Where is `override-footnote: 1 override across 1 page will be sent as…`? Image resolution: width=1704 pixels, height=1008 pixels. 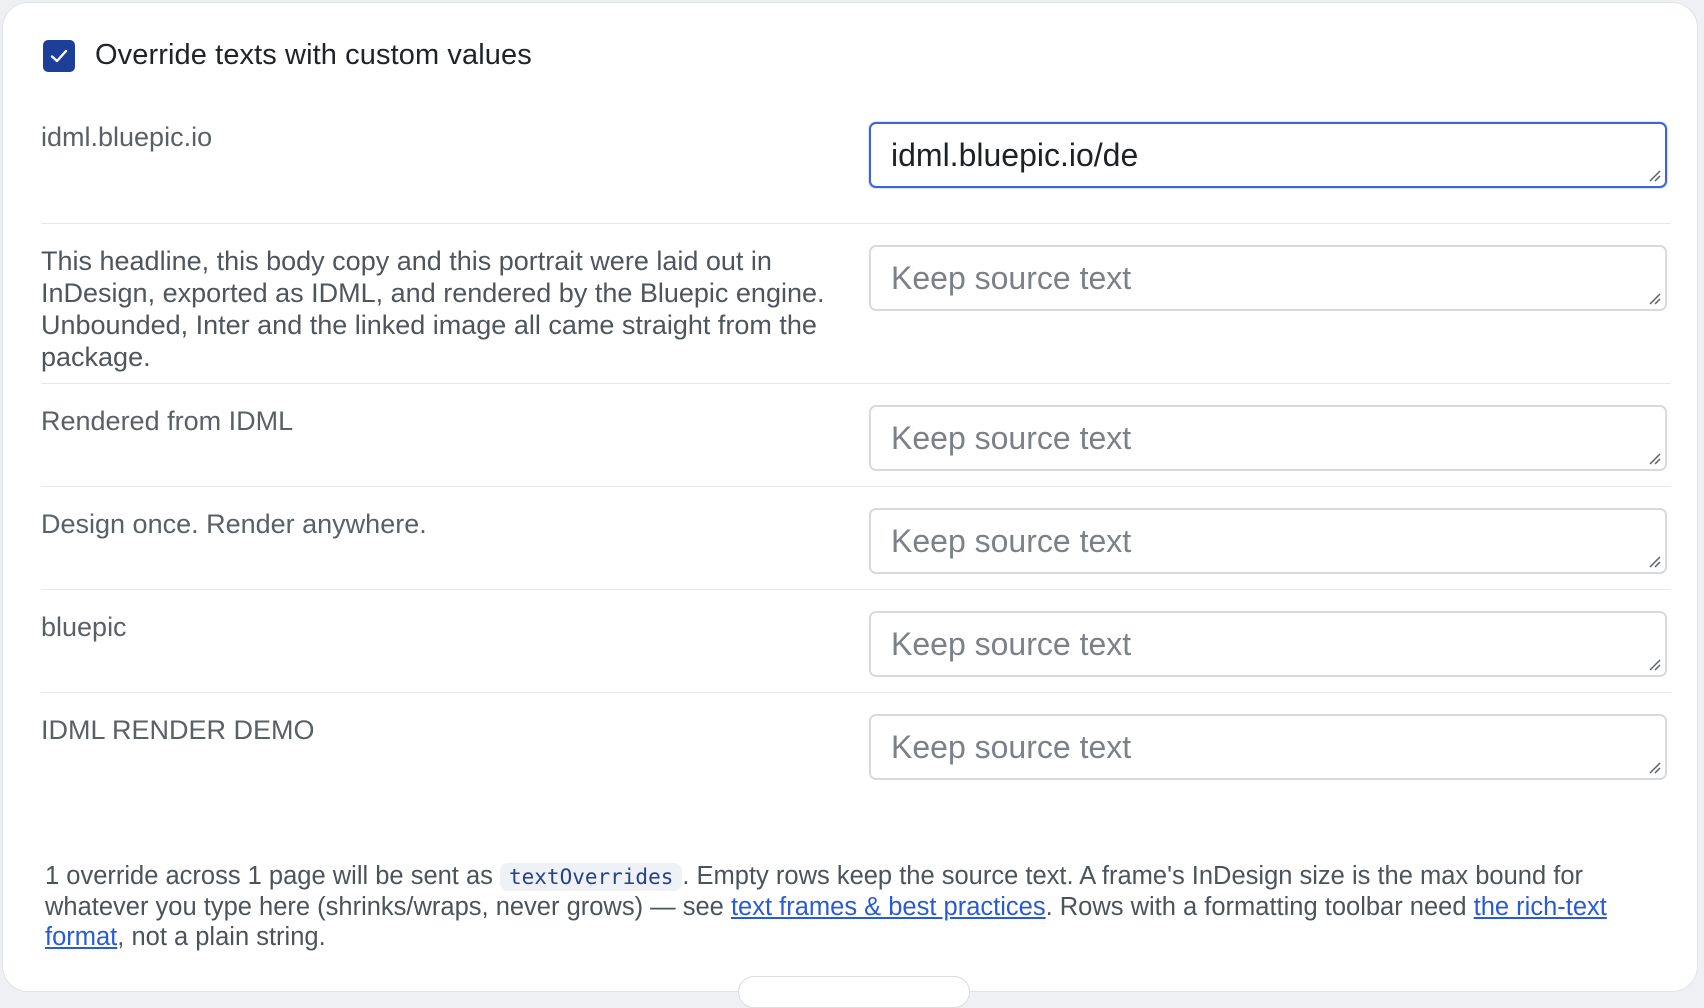
override-footnote: 1 override across 1 page will be sent as… is located at coordinates (855, 906).